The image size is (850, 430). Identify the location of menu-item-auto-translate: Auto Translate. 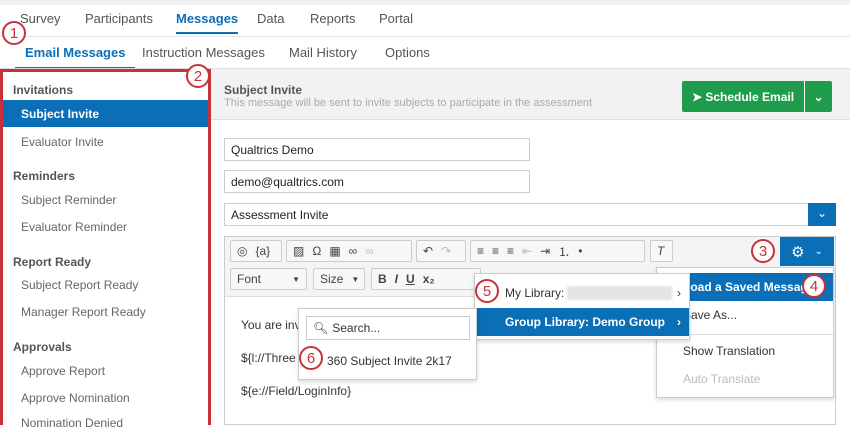
(745, 379).